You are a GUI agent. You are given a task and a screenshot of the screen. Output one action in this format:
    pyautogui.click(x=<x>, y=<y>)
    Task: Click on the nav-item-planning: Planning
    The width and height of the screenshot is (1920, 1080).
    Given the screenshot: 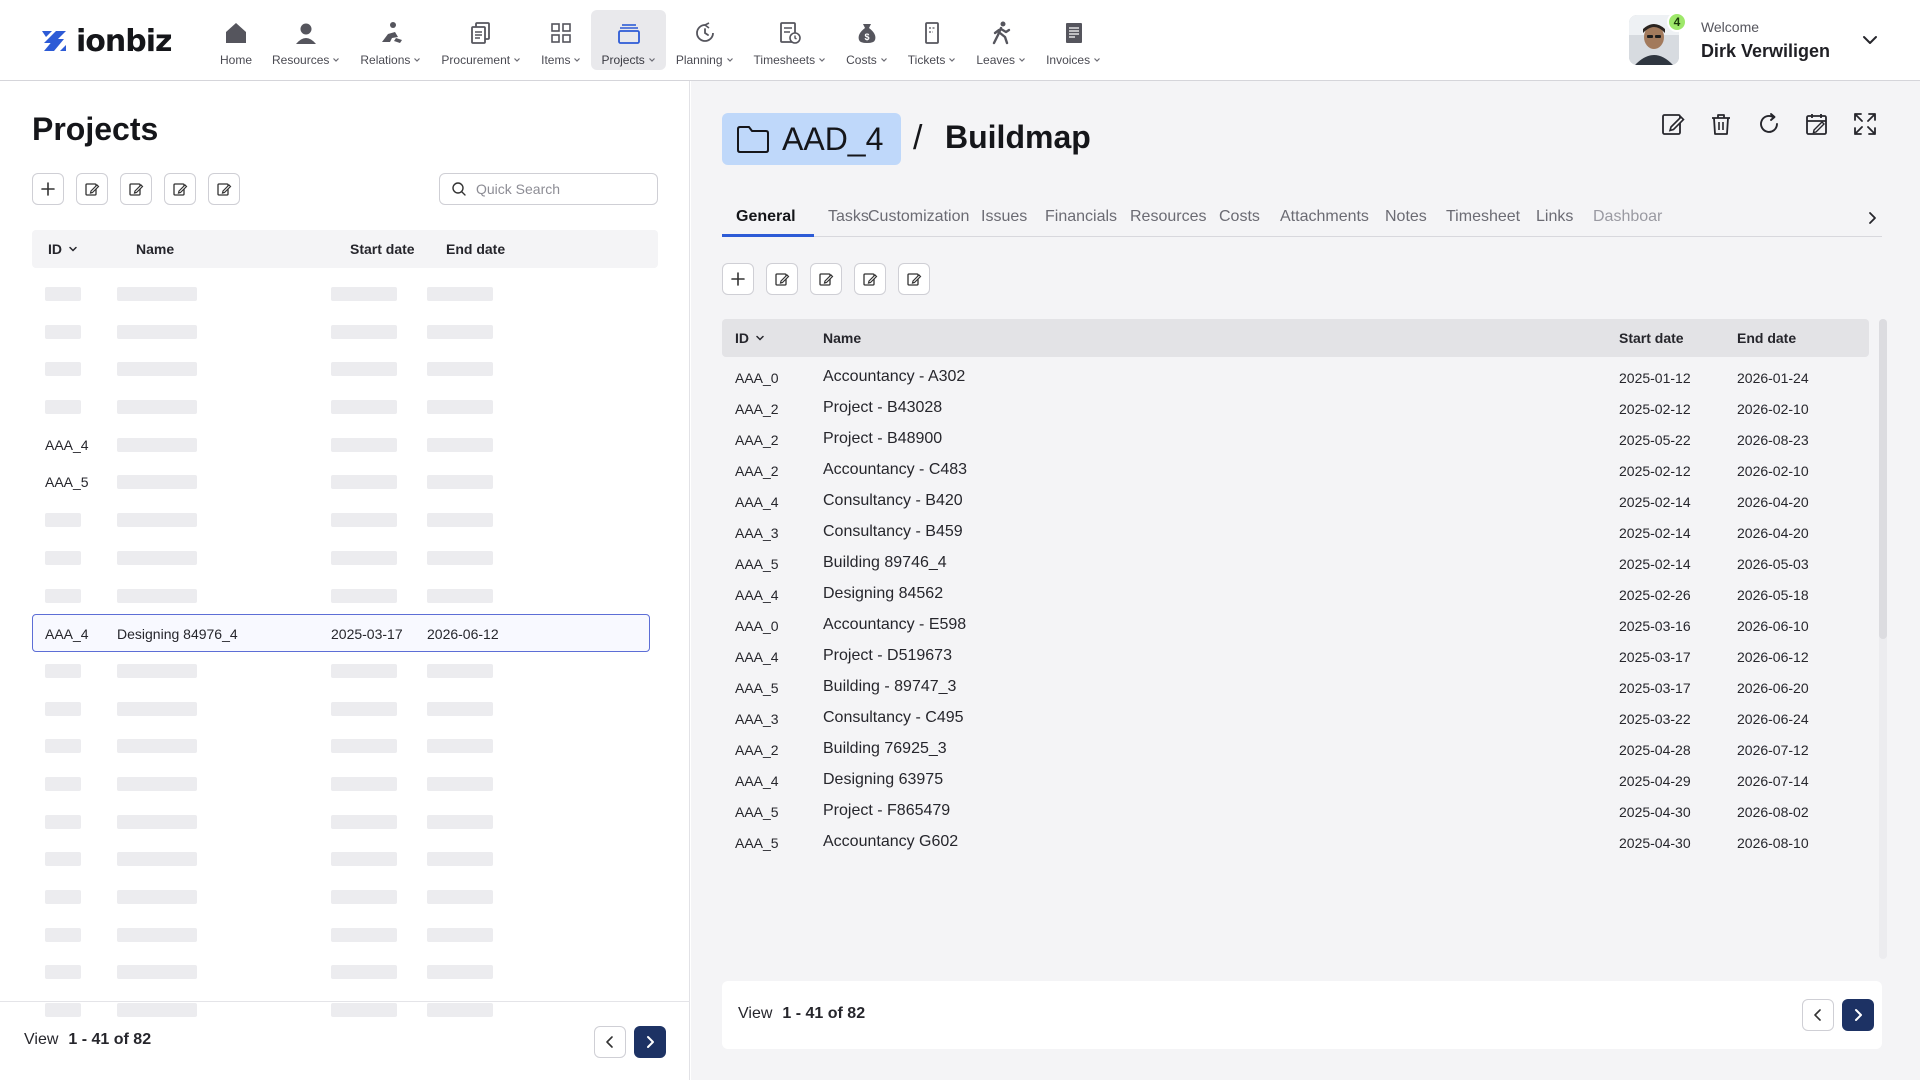 What is the action you would take?
    pyautogui.click(x=705, y=40)
    